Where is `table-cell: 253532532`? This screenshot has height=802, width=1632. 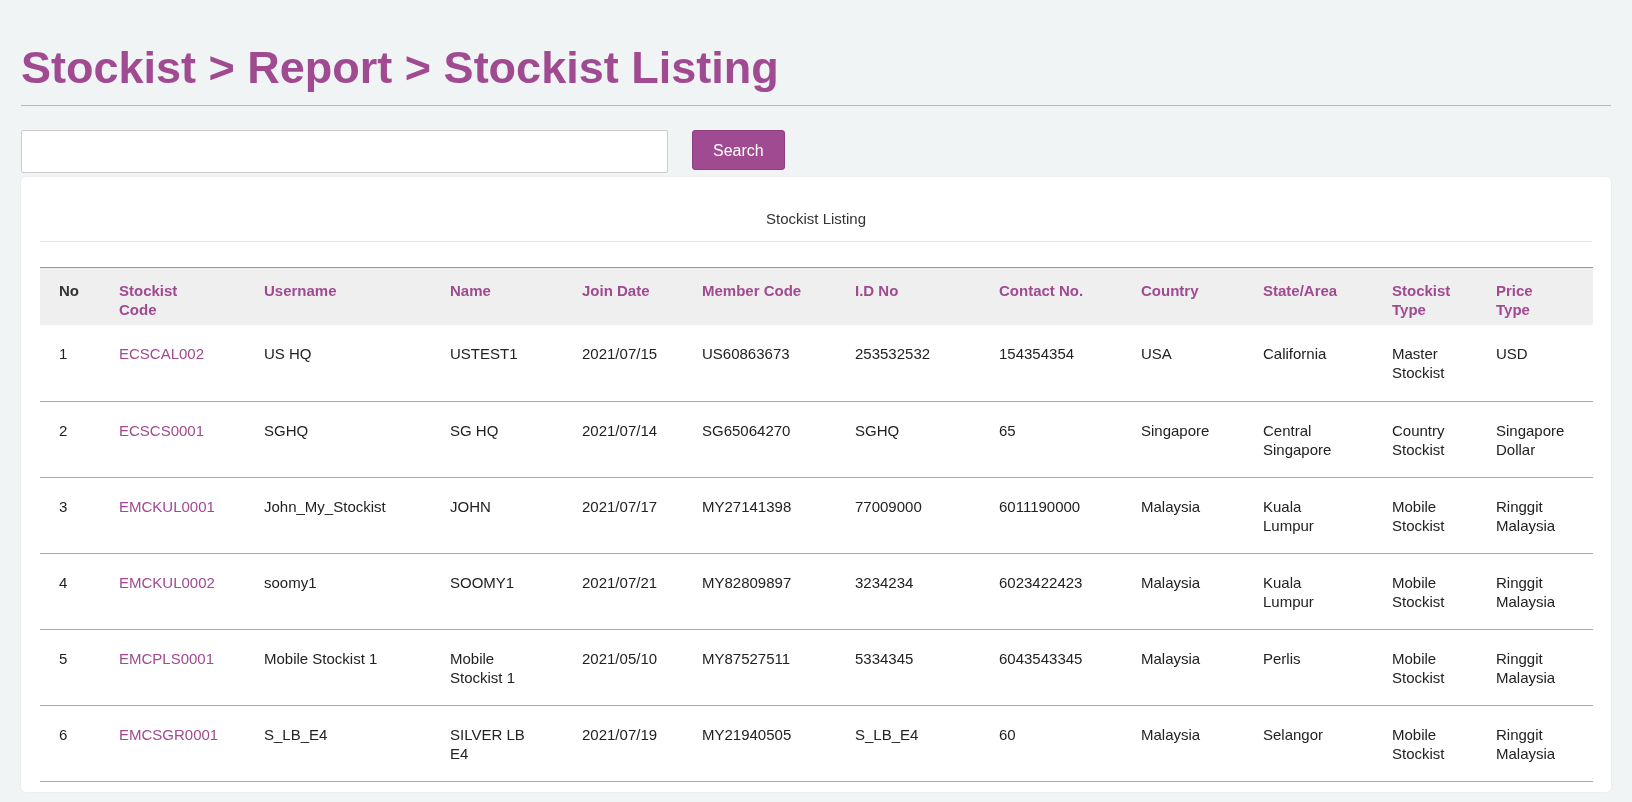 table-cell: 253532532 is located at coordinates (927, 363).